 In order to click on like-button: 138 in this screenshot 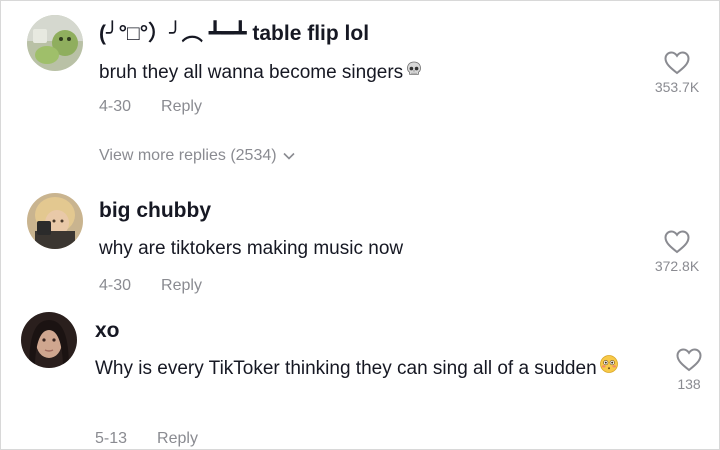, I will do `click(684, 370)`.